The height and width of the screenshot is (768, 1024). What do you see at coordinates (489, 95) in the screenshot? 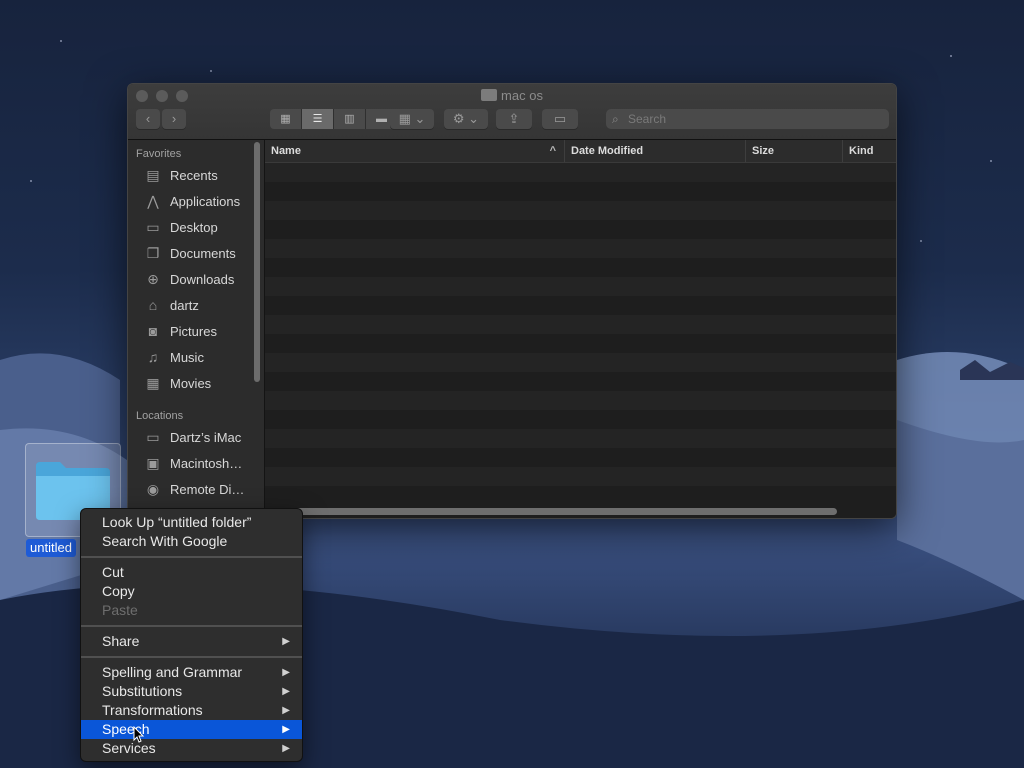
I see `folder-icon` at bounding box center [489, 95].